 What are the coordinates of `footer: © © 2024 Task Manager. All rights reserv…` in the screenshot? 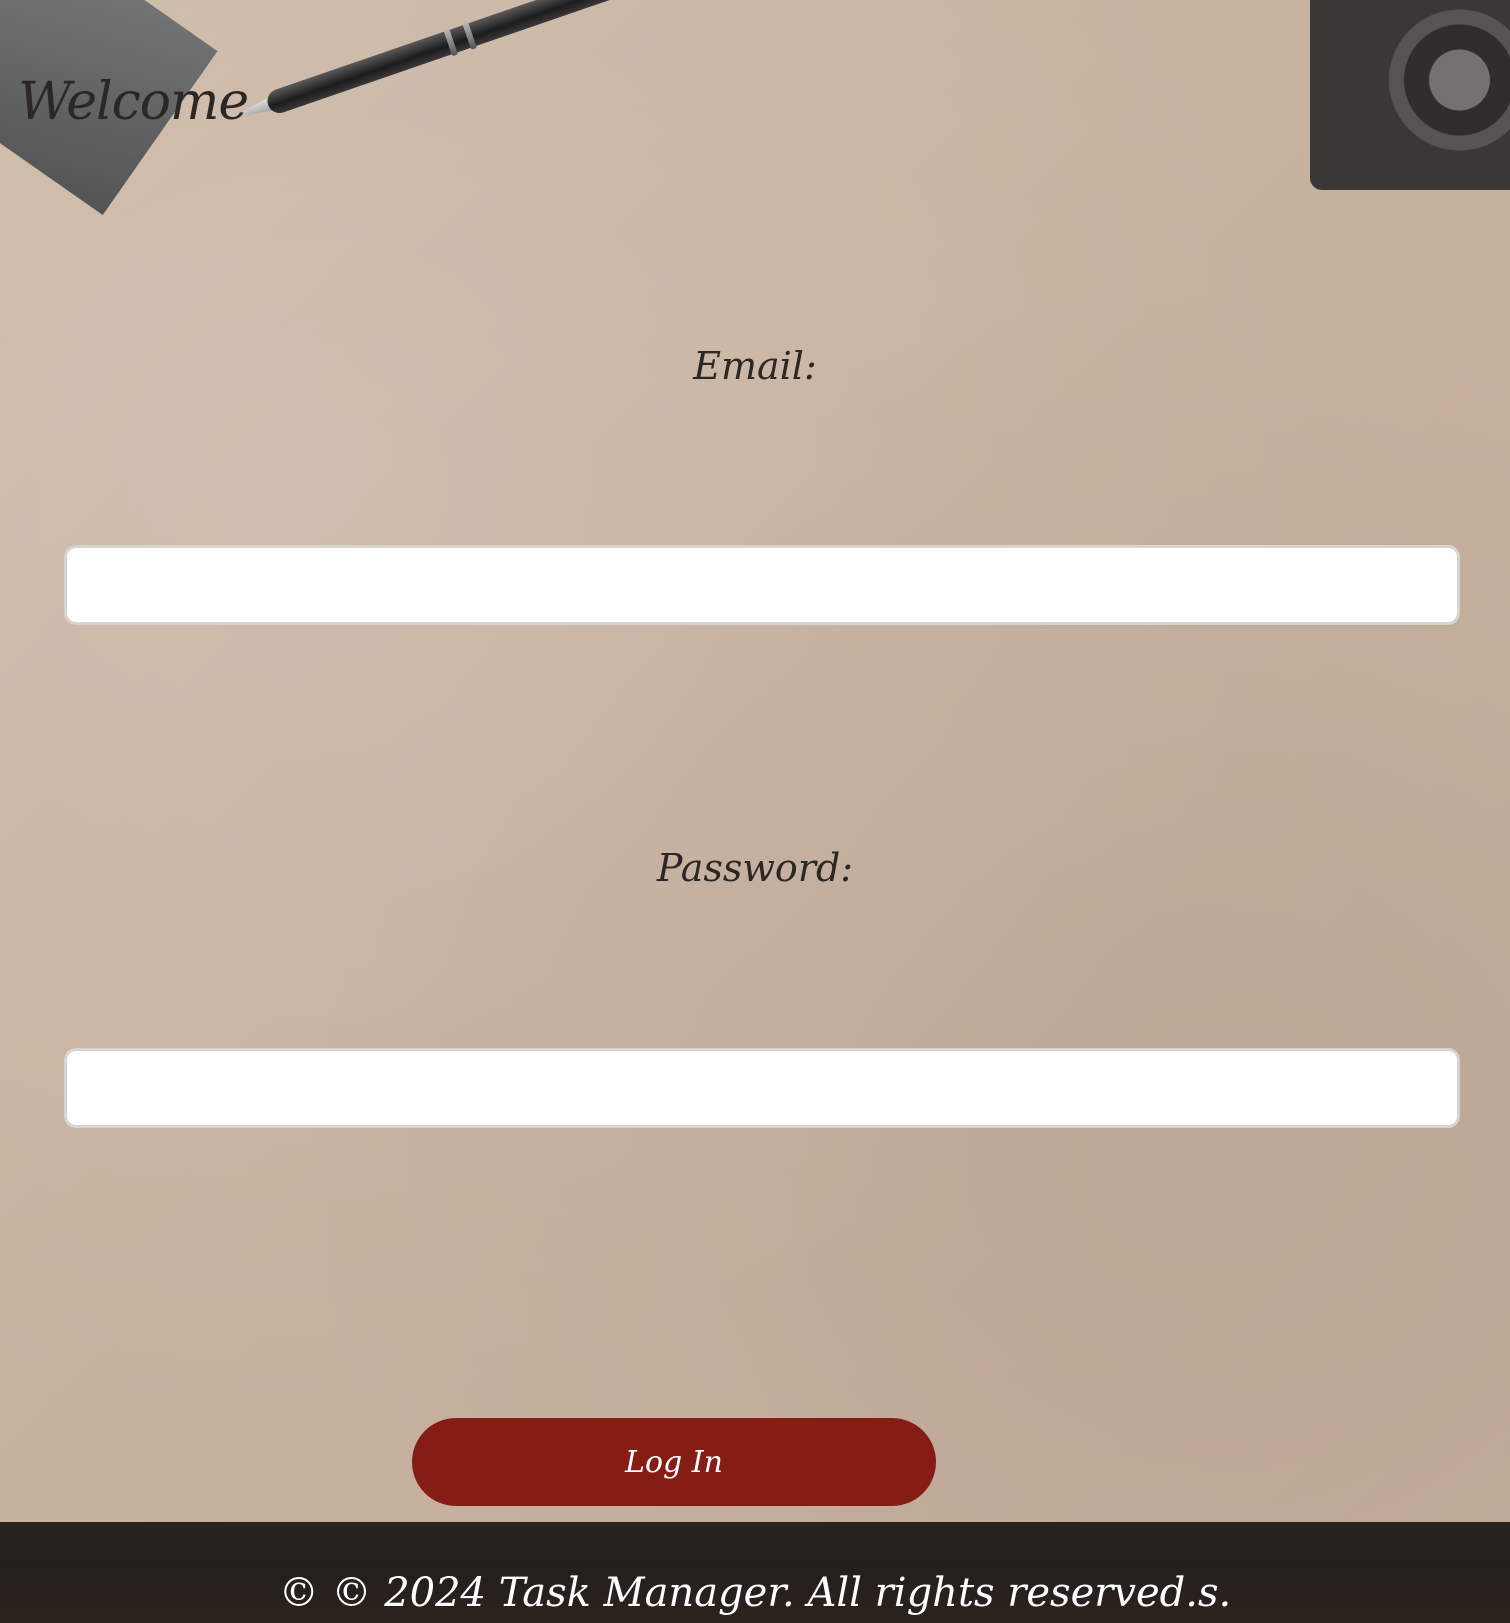 It's located at (755, 1572).